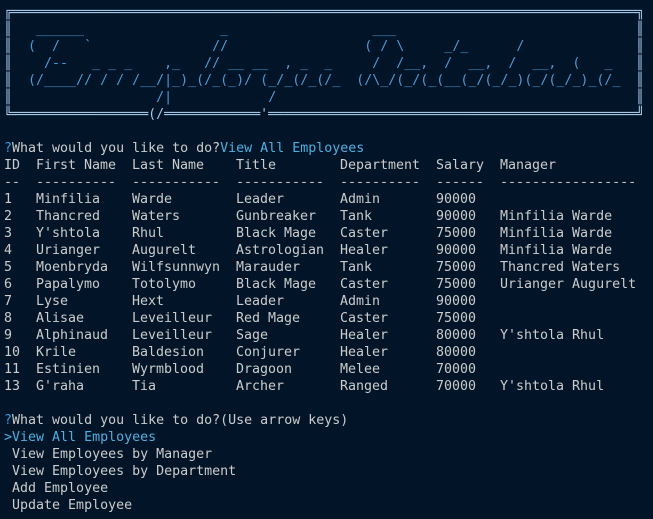 Image resolution: width=653 pixels, height=519 pixels. What do you see at coordinates (8, 335) in the screenshot?
I see `cell-id: 9` at bounding box center [8, 335].